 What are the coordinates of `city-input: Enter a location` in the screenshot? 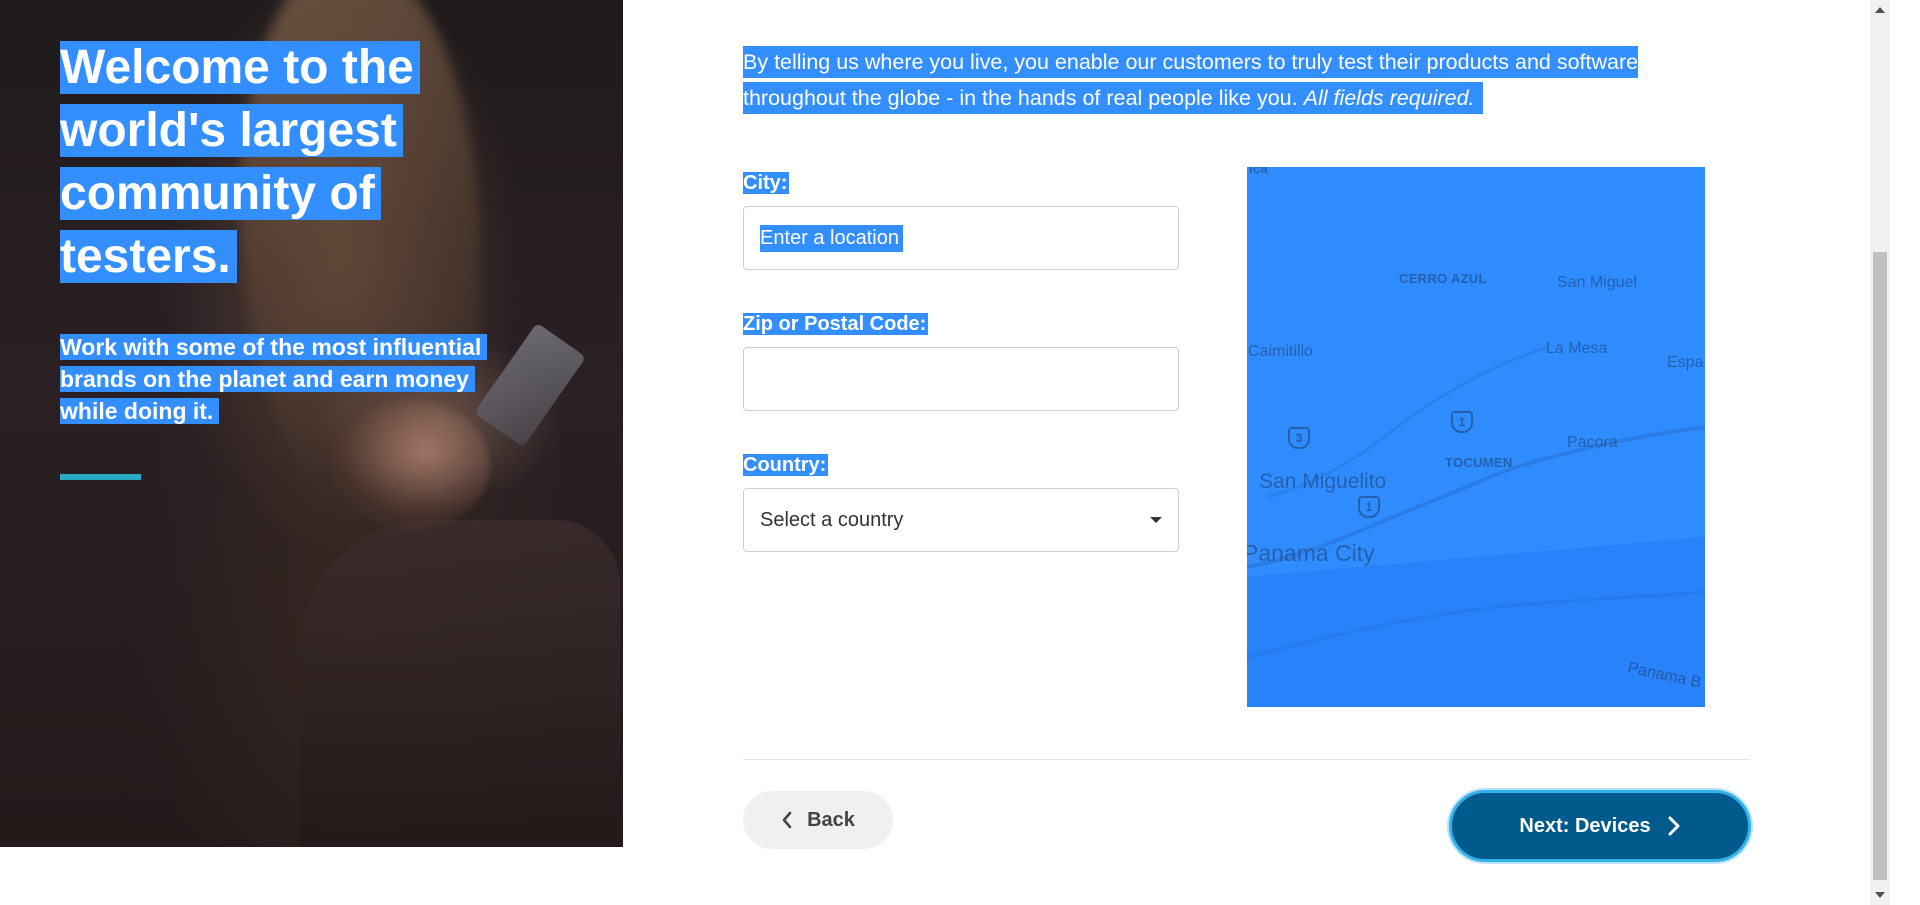 It's located at (961, 238).